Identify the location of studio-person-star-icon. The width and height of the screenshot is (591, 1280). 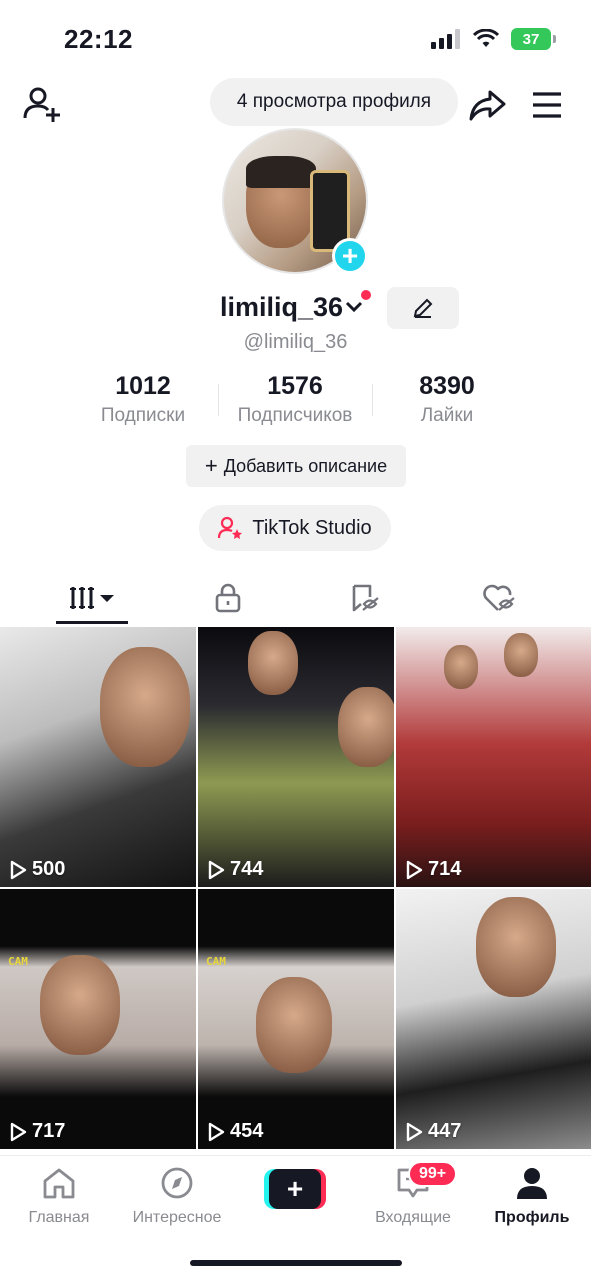
(230, 527).